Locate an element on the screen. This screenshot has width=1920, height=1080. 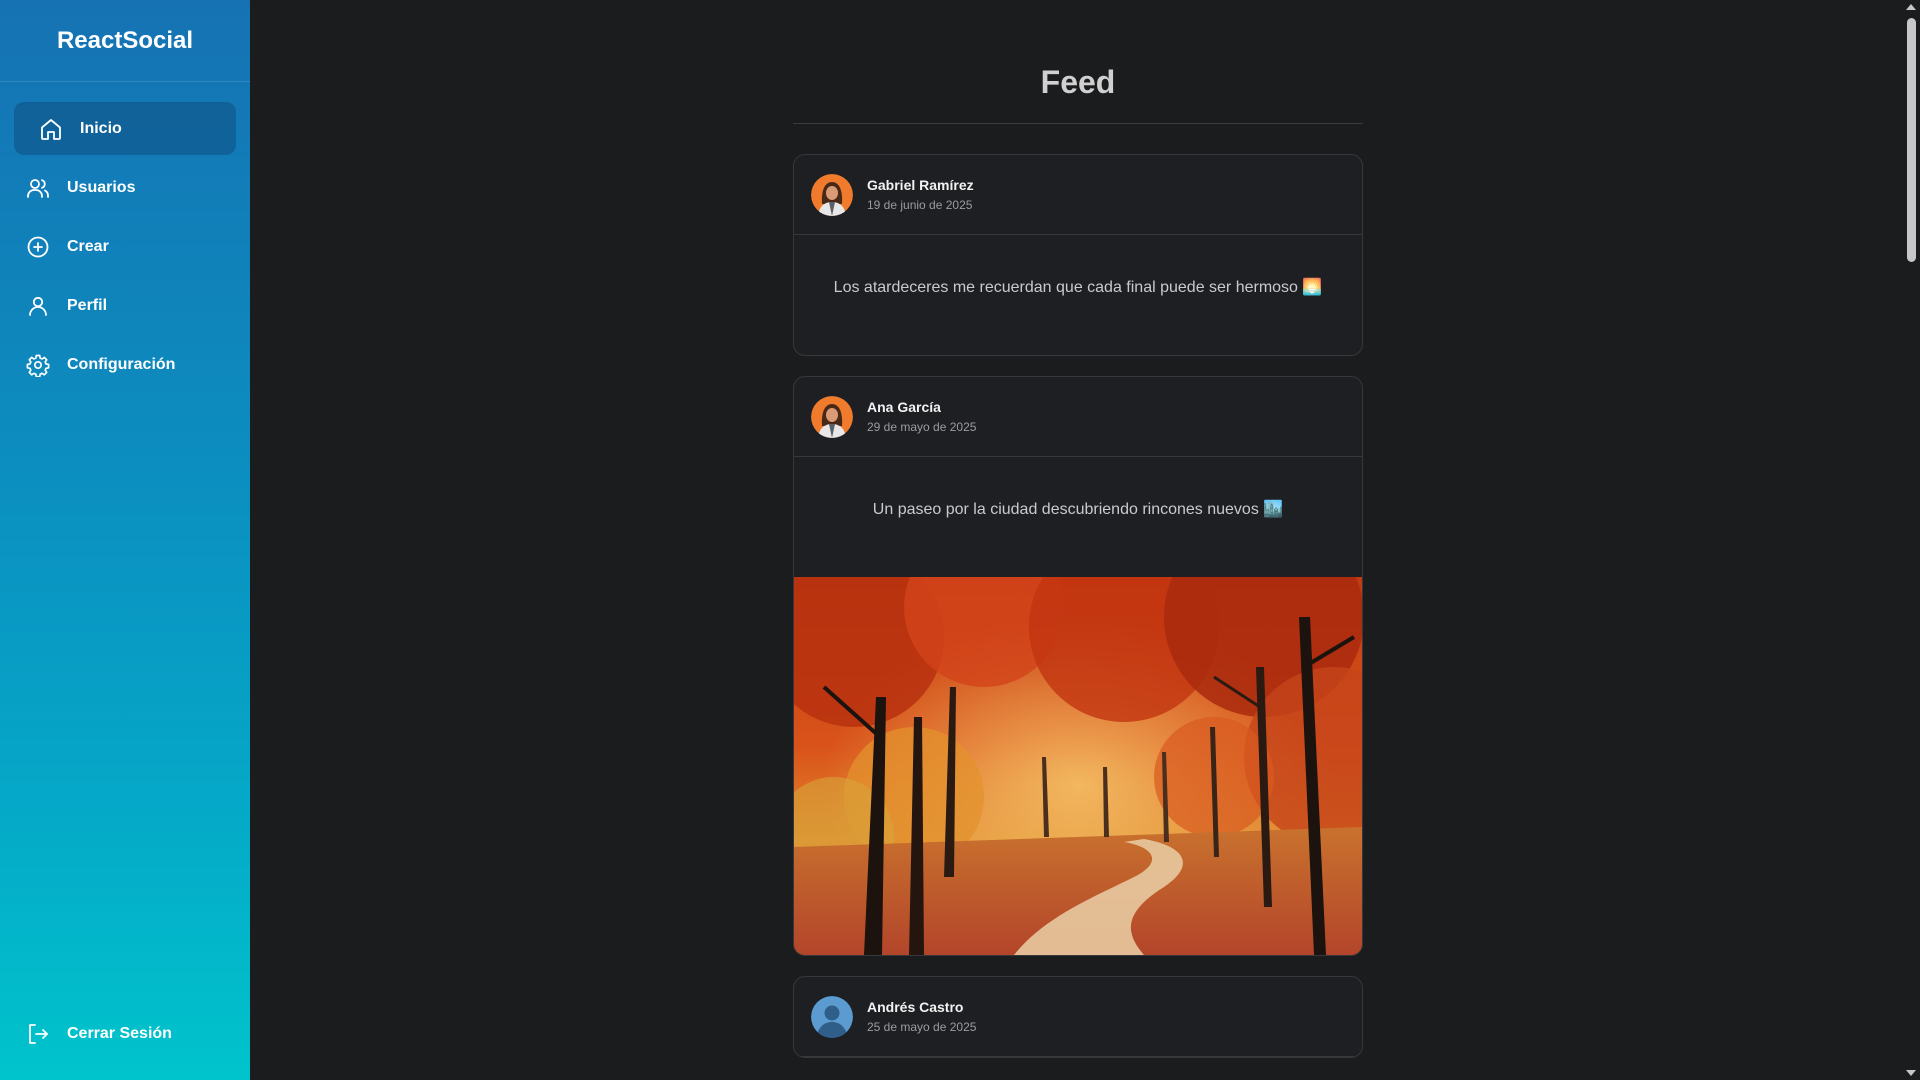
post-card: Andrés Castro 25 de mayo de 2025 is located at coordinates (1078, 1017).